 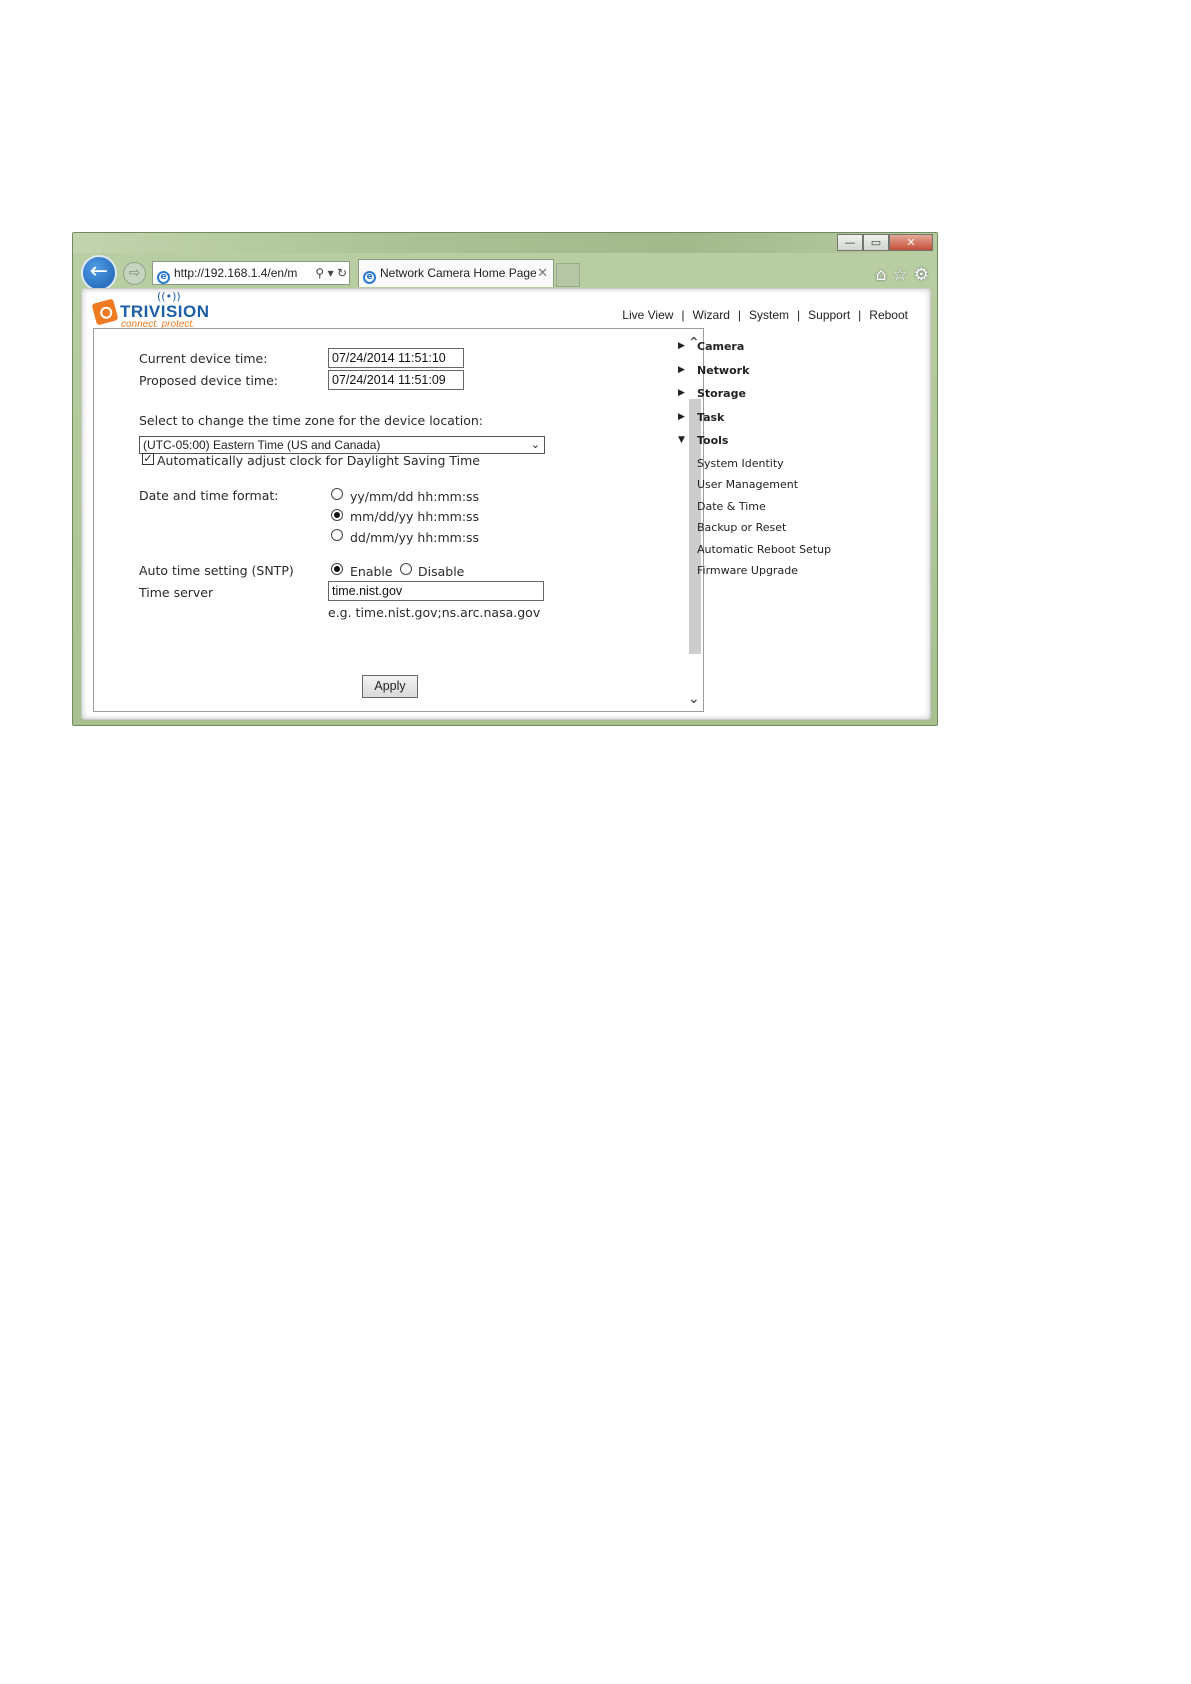 What do you see at coordinates (371, 571) in the screenshot?
I see `sntp-enable-label: Enable` at bounding box center [371, 571].